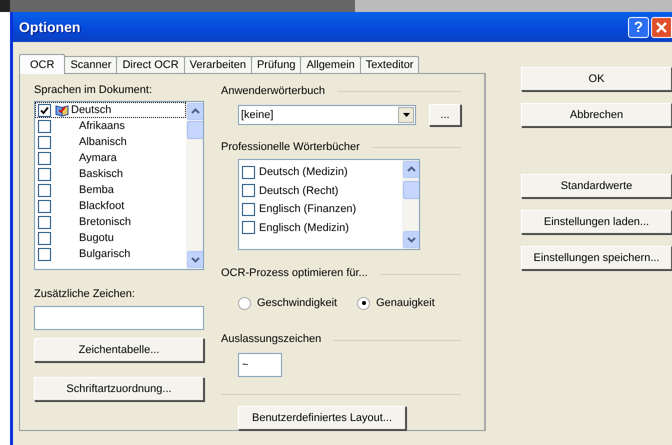 Image resolution: width=672 pixels, height=445 pixels. I want to click on dictionary-name: Englisch (Medizin), so click(304, 228).